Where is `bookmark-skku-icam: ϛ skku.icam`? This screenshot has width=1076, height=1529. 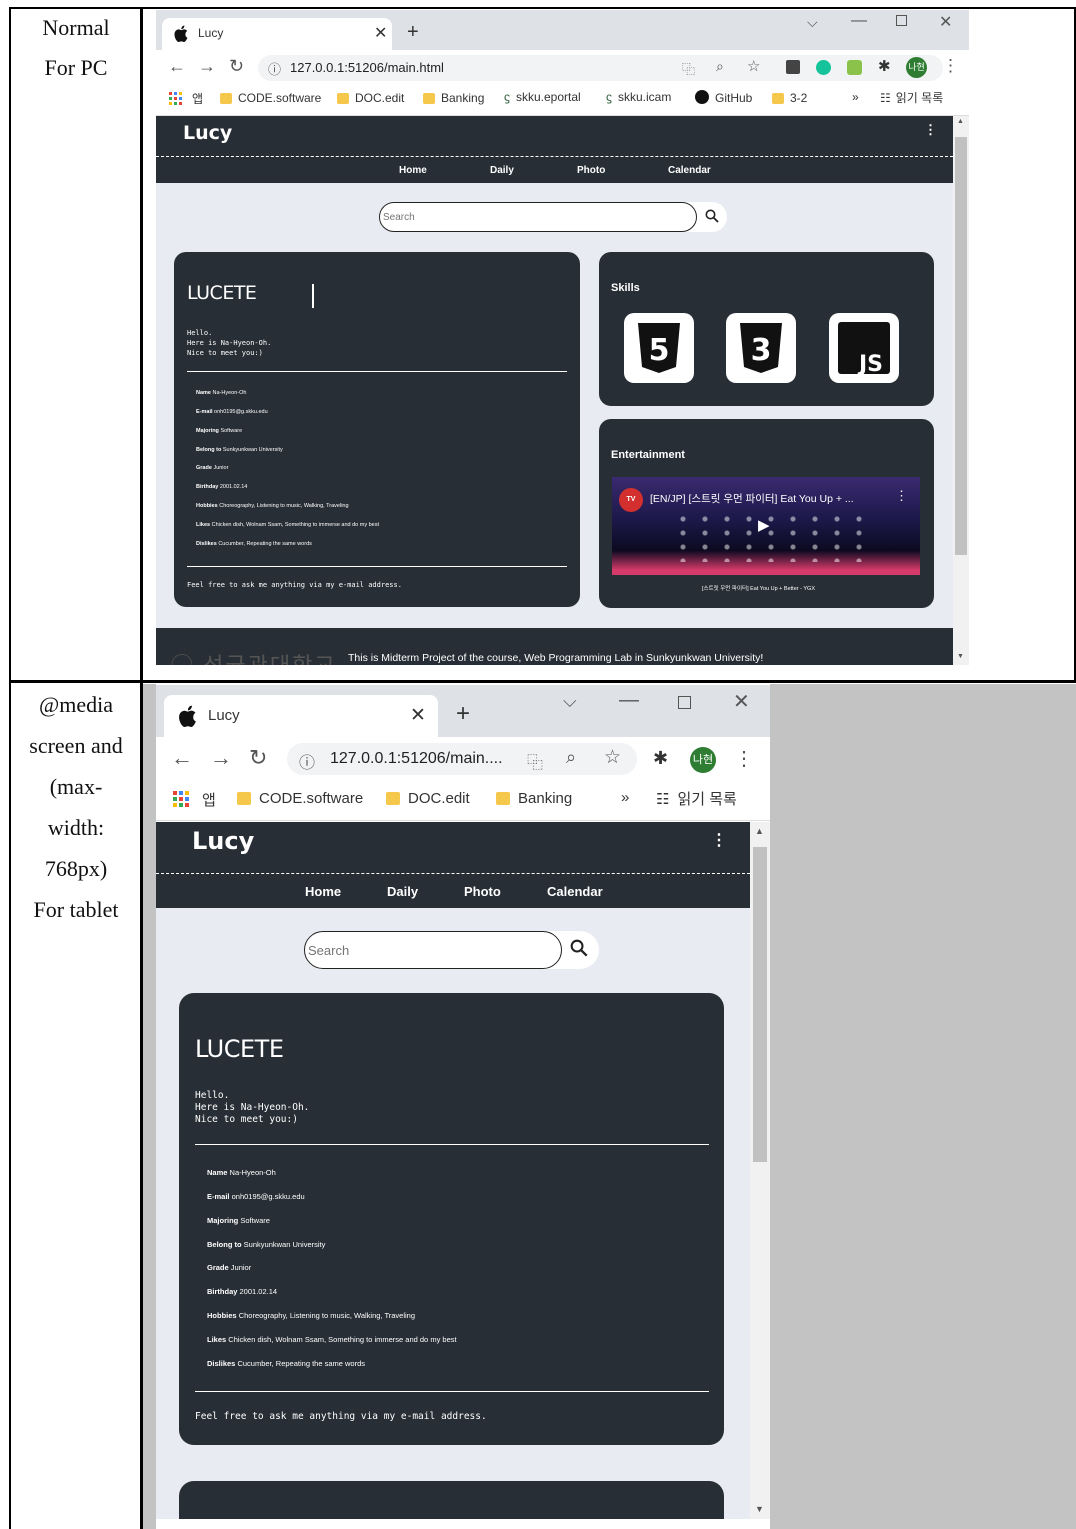 bookmark-skku-icam: ϛ skku.icam is located at coordinates (638, 97).